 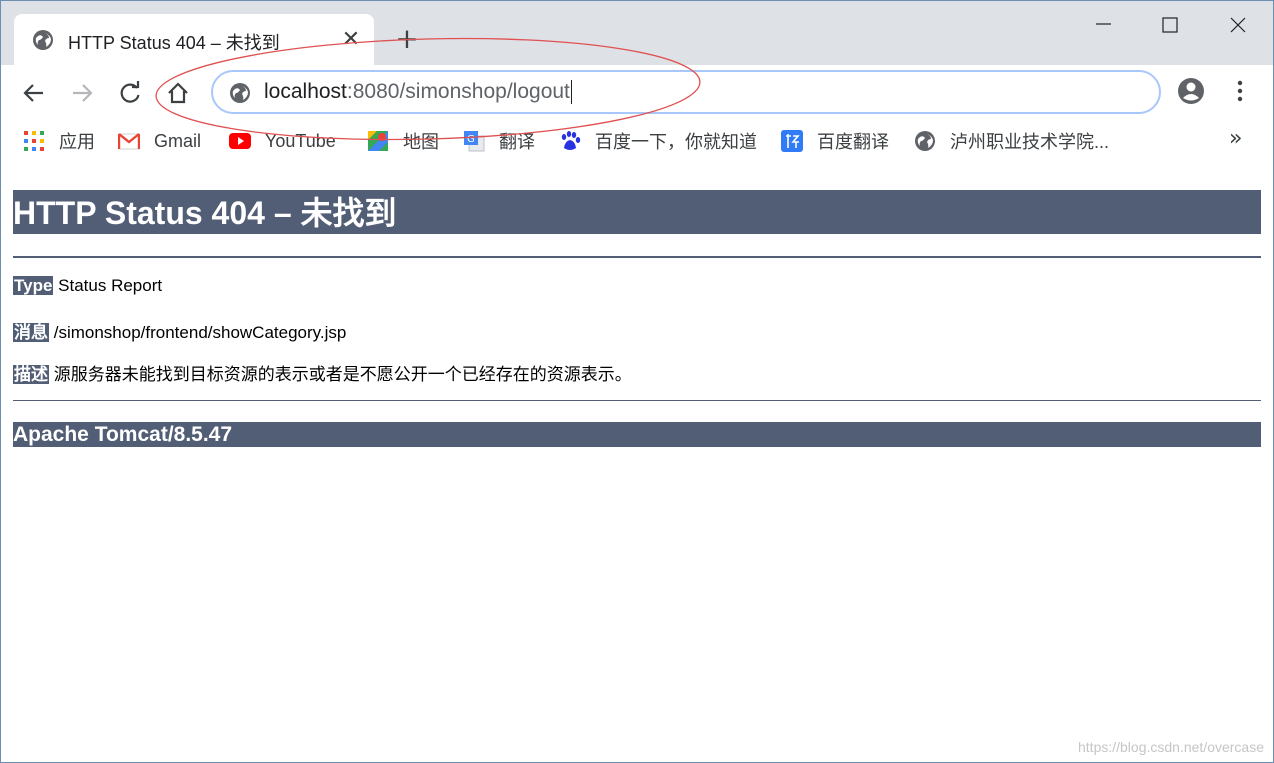 I want to click on description-value: 源服务器未能找到目标资源的表示或者是不愿公开一个已经存在的资源表示。, so click(x=342, y=374).